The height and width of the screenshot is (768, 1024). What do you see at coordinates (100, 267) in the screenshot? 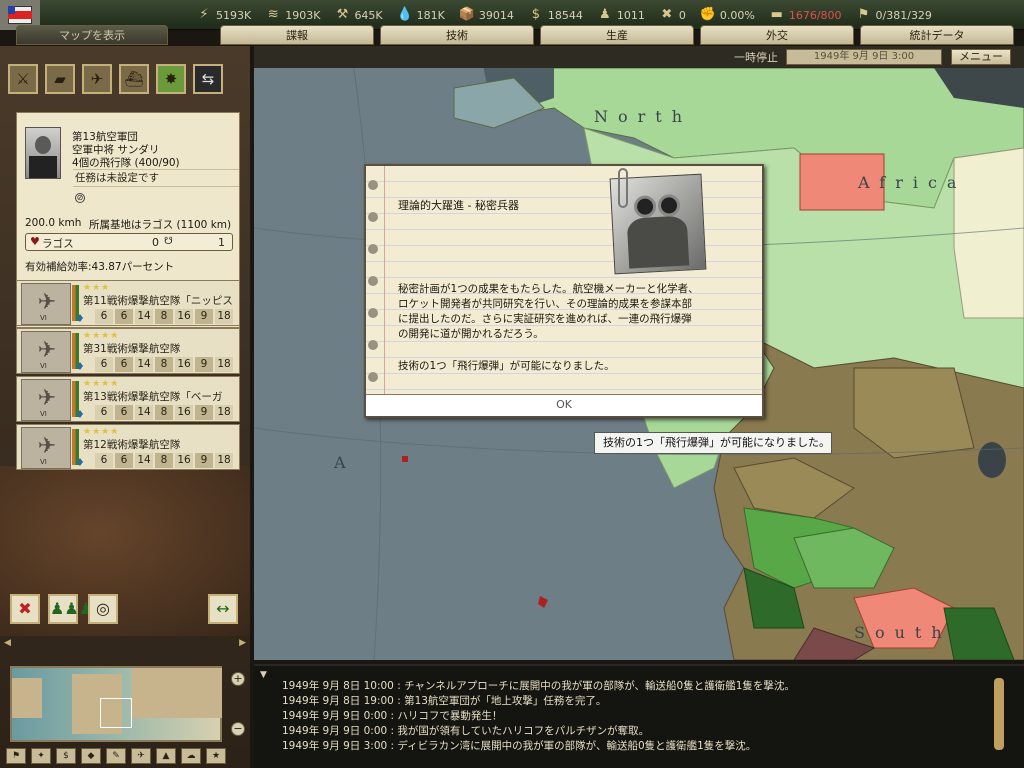
I see `supply-efficiency: 有効補給効率:43.87パーセント` at bounding box center [100, 267].